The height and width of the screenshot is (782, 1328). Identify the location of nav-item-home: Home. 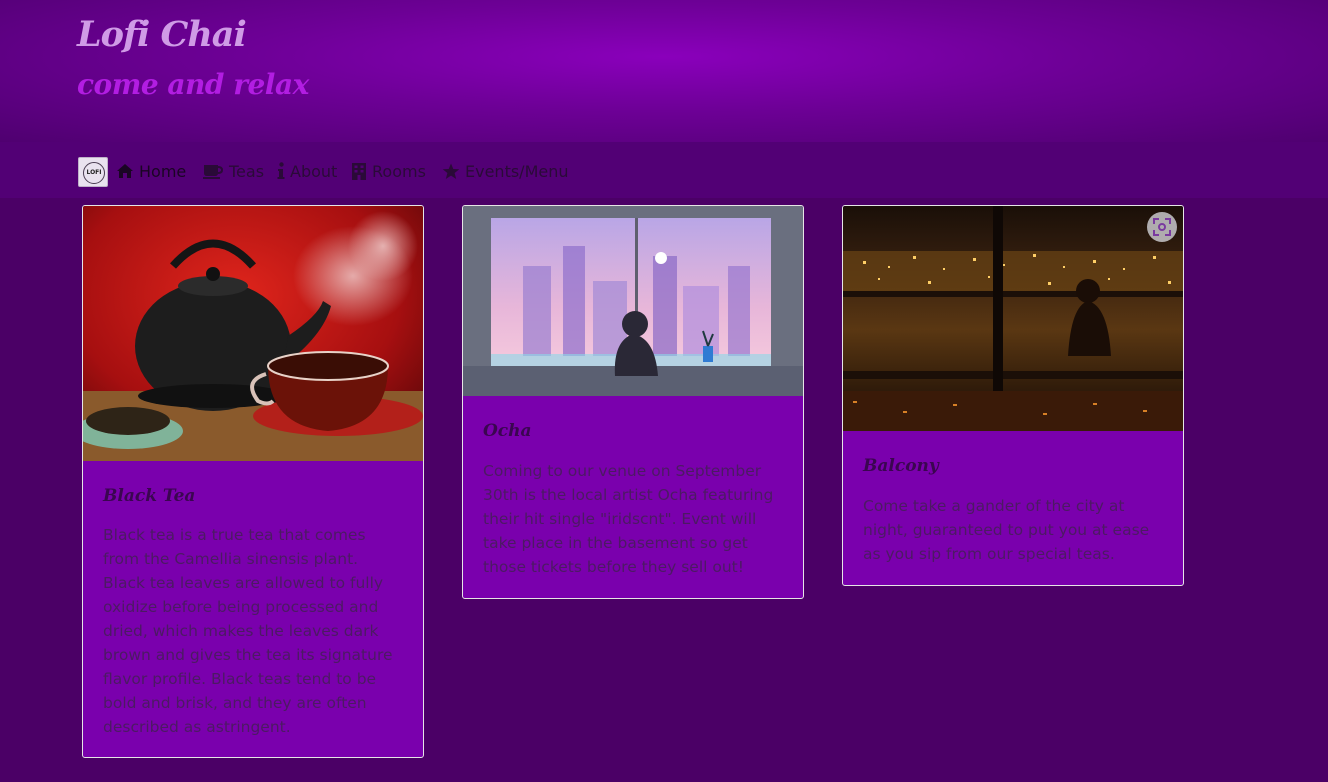
(151, 171).